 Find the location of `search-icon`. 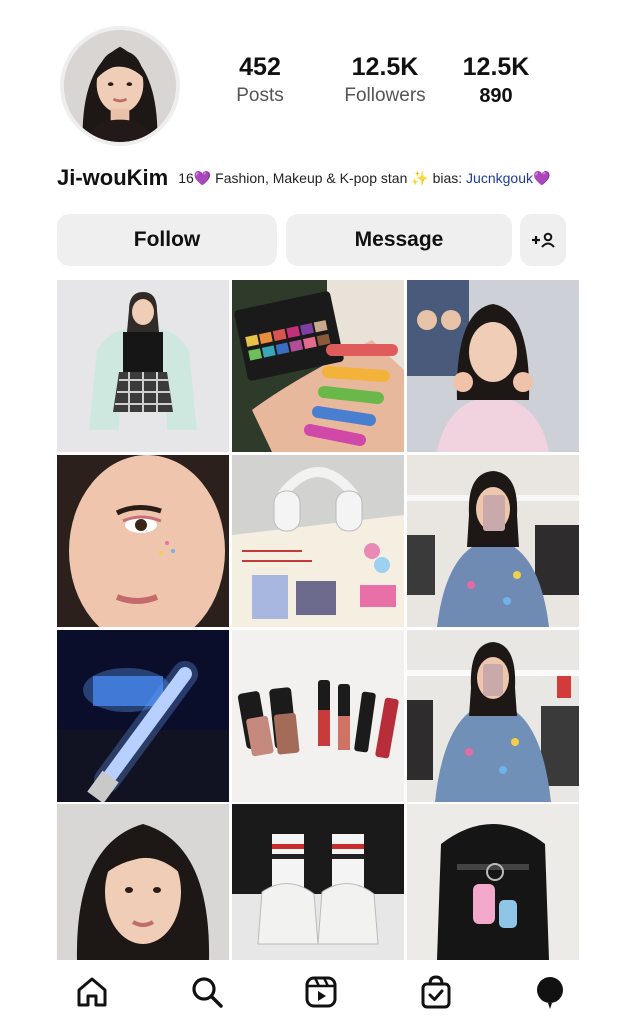

search-icon is located at coordinates (207, 992).